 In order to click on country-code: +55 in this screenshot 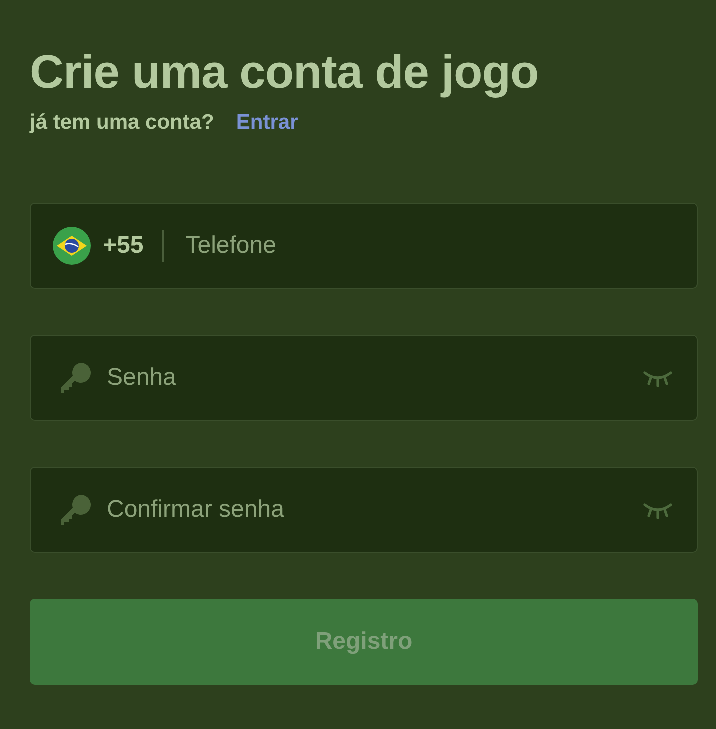, I will do `click(123, 246)`.